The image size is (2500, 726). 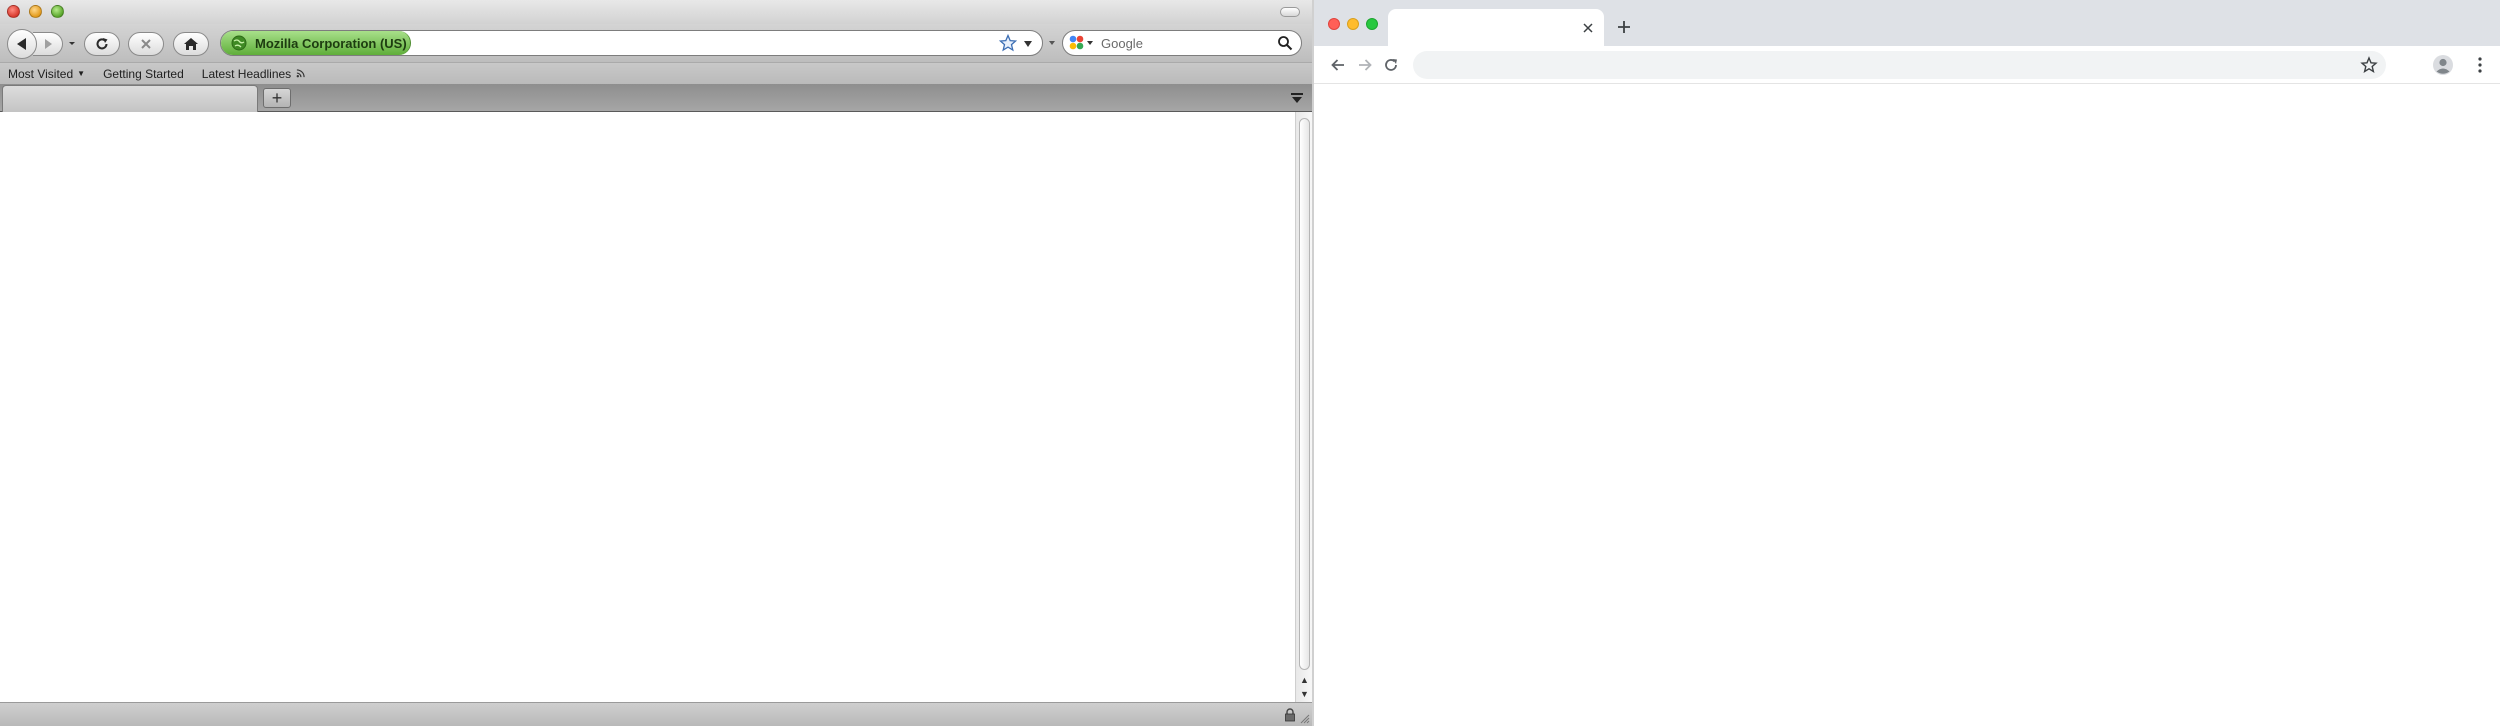 I want to click on bookmark-most-visited: Most Visited ▼, so click(x=46, y=74).